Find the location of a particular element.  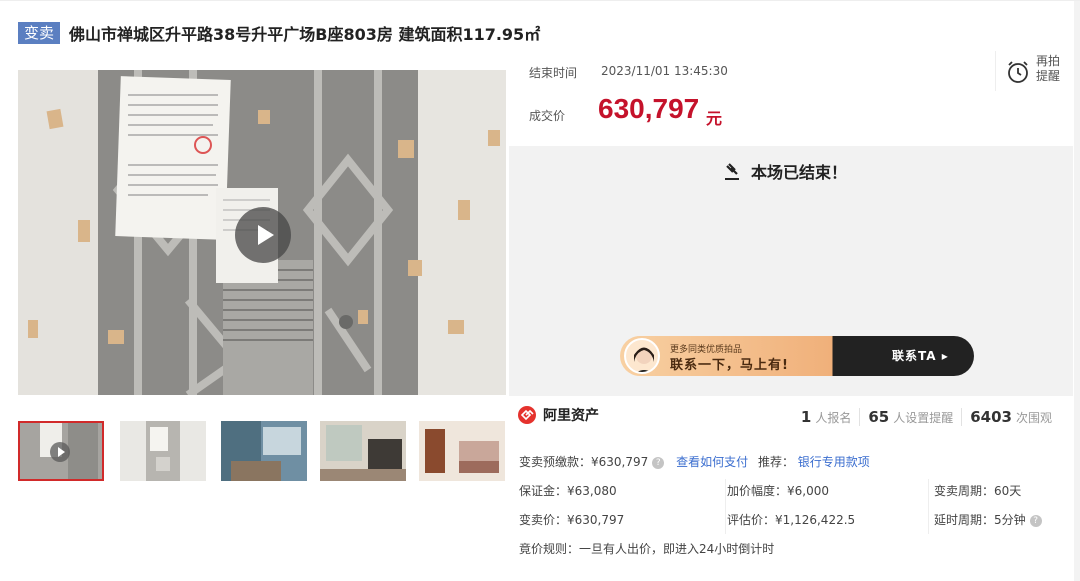

scrollbar is located at coordinates (1077, 291).